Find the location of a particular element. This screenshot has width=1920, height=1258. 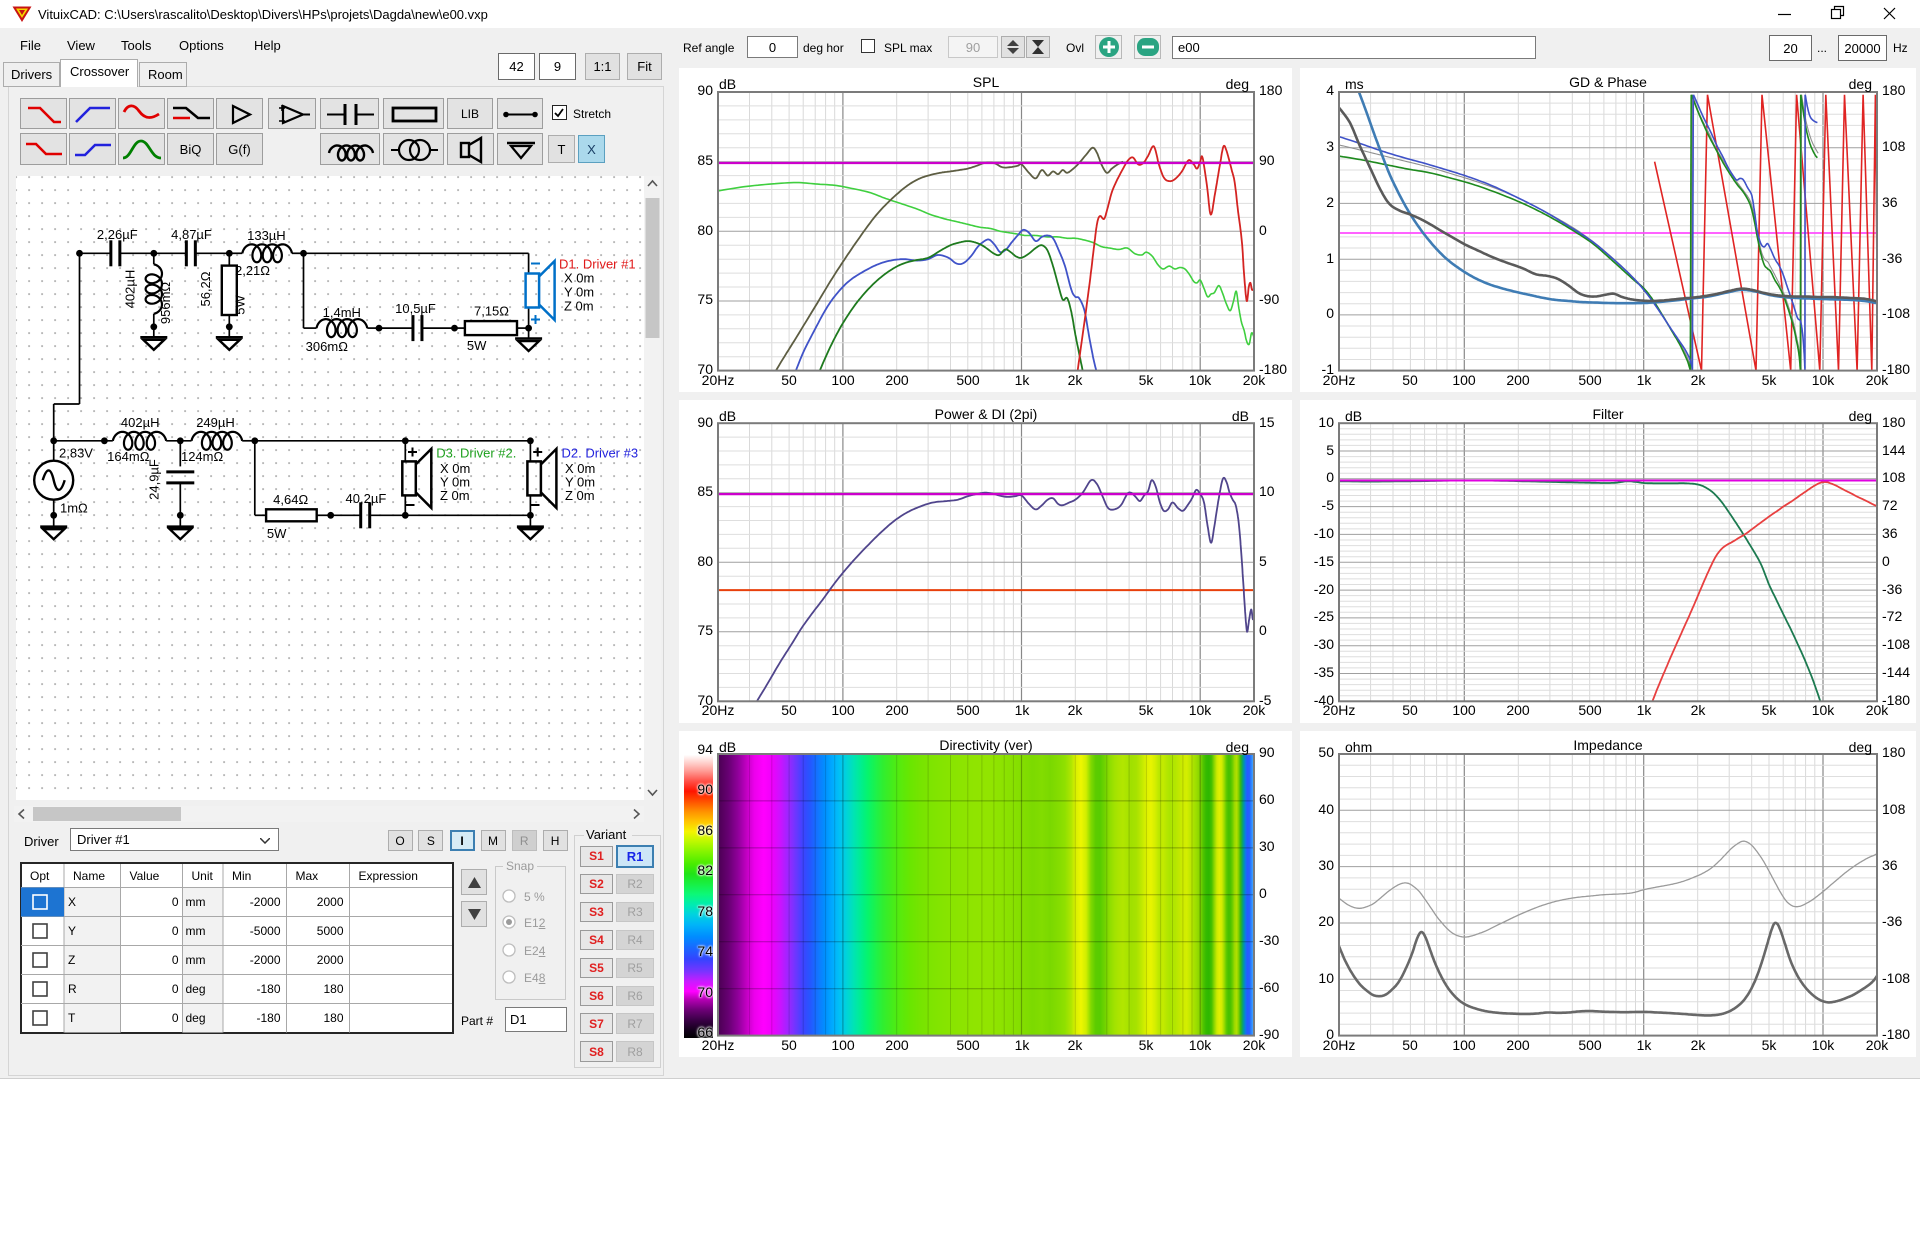

svg-text: 133µH is located at coordinates (266, 235).